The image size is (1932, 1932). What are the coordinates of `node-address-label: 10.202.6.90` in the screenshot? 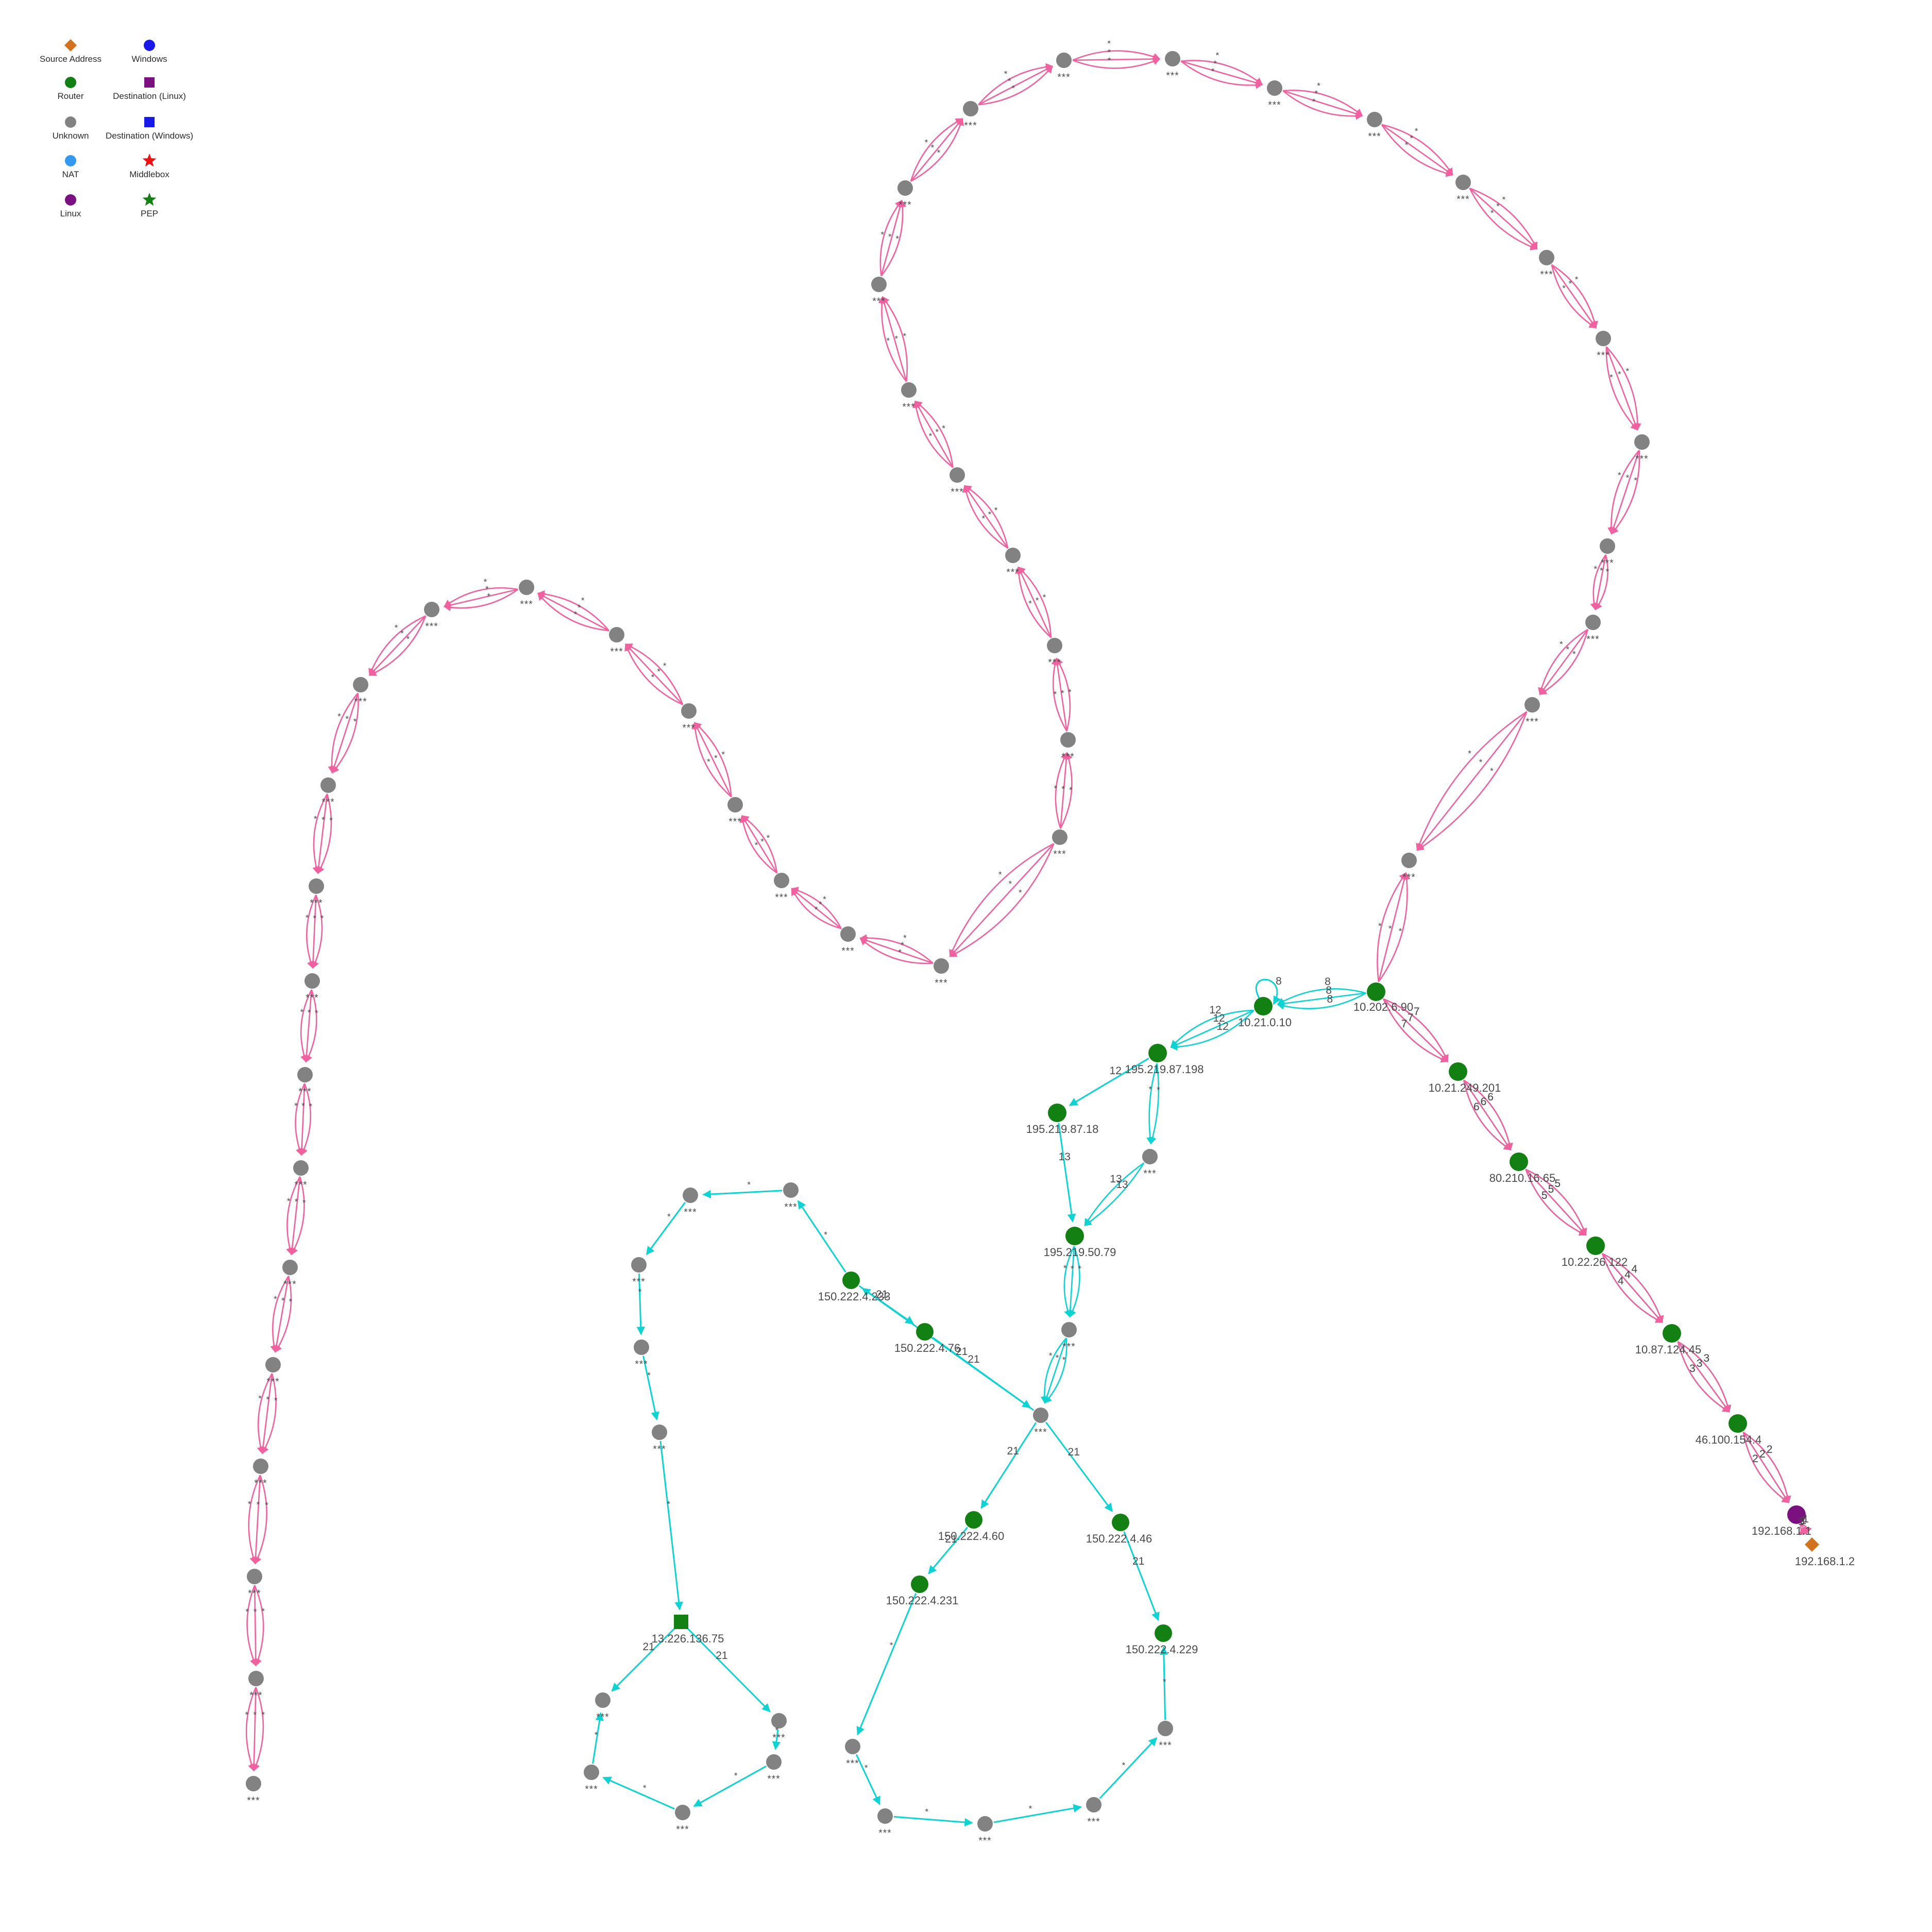 It's located at (1383, 1007).